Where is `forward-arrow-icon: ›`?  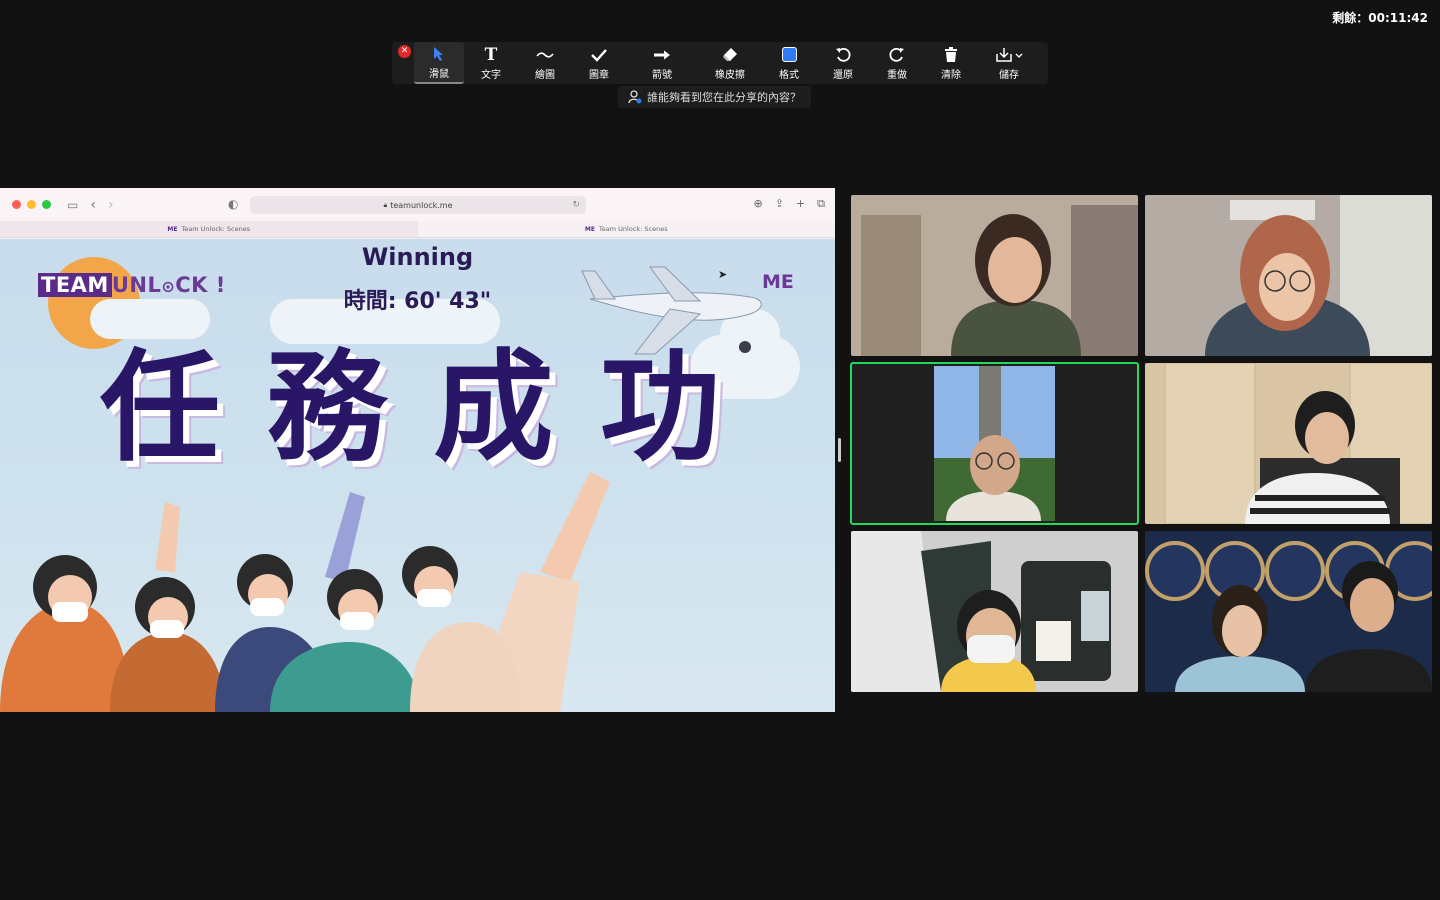 forward-arrow-icon: › is located at coordinates (111, 205).